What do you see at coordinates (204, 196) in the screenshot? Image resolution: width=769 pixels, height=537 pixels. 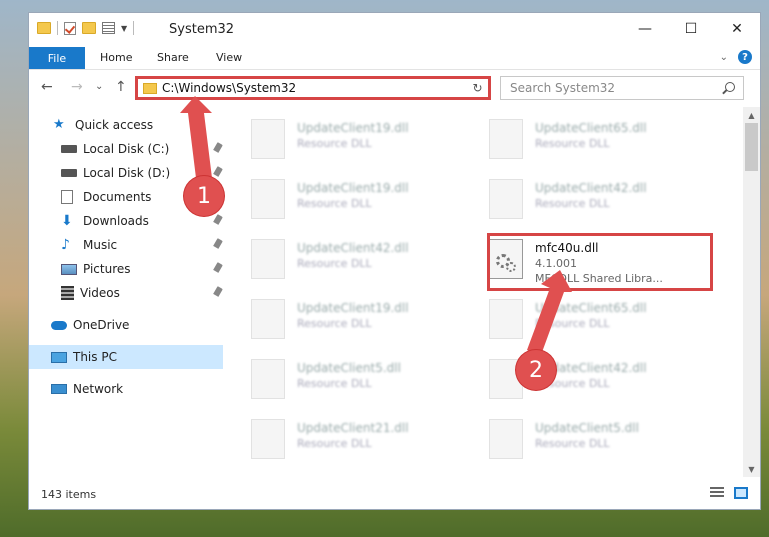 I see `step-marker-1: 1` at bounding box center [204, 196].